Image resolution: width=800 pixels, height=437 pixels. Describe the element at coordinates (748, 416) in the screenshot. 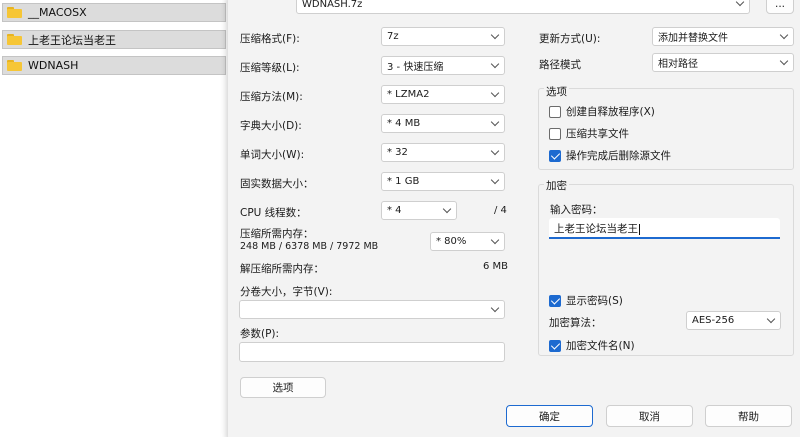

I see `help-button: 帮助` at that location.